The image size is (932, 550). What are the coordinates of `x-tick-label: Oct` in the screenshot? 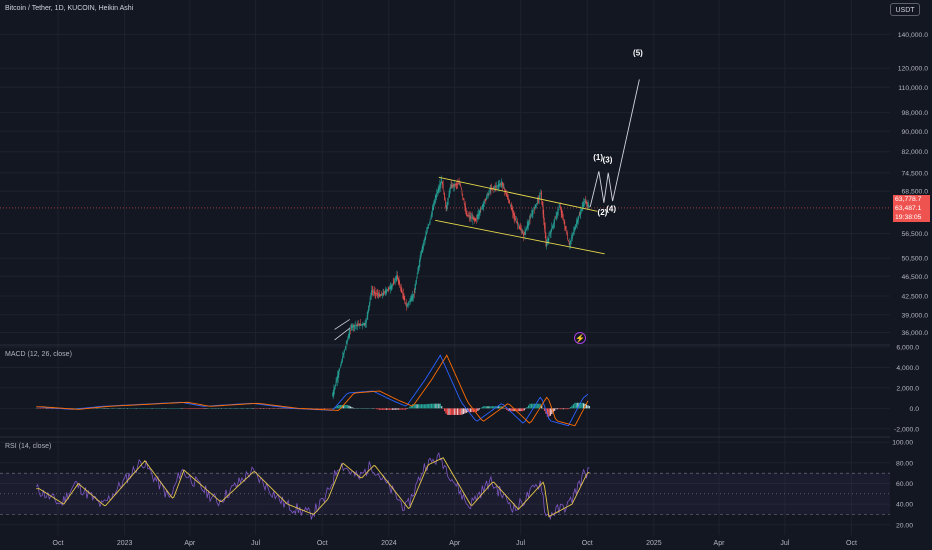 It's located at (851, 543).